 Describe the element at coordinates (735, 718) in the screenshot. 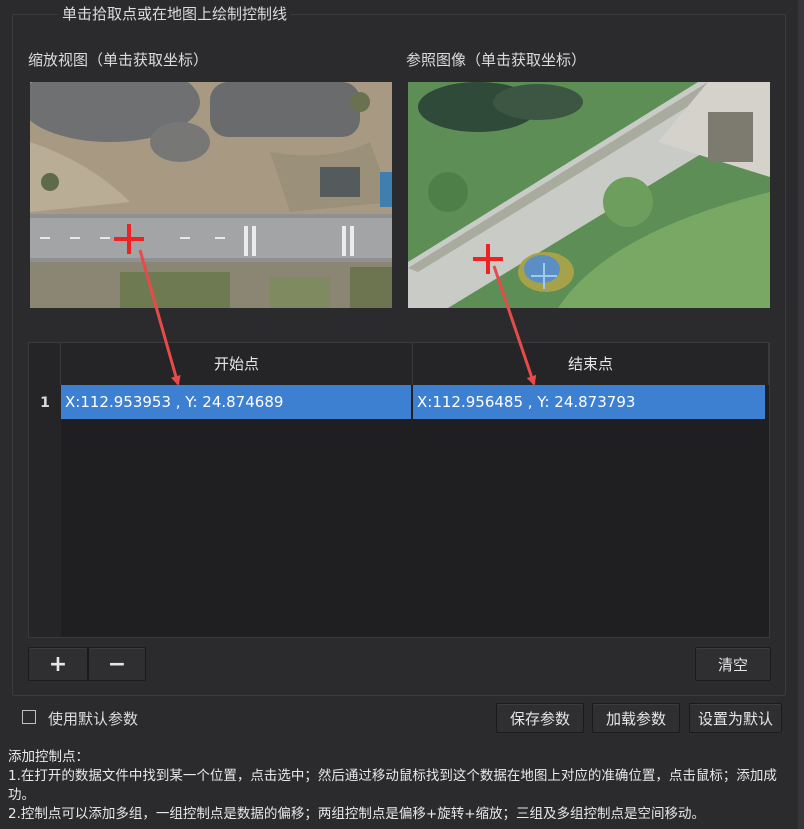

I see `set-default-button: 设置为默认` at that location.